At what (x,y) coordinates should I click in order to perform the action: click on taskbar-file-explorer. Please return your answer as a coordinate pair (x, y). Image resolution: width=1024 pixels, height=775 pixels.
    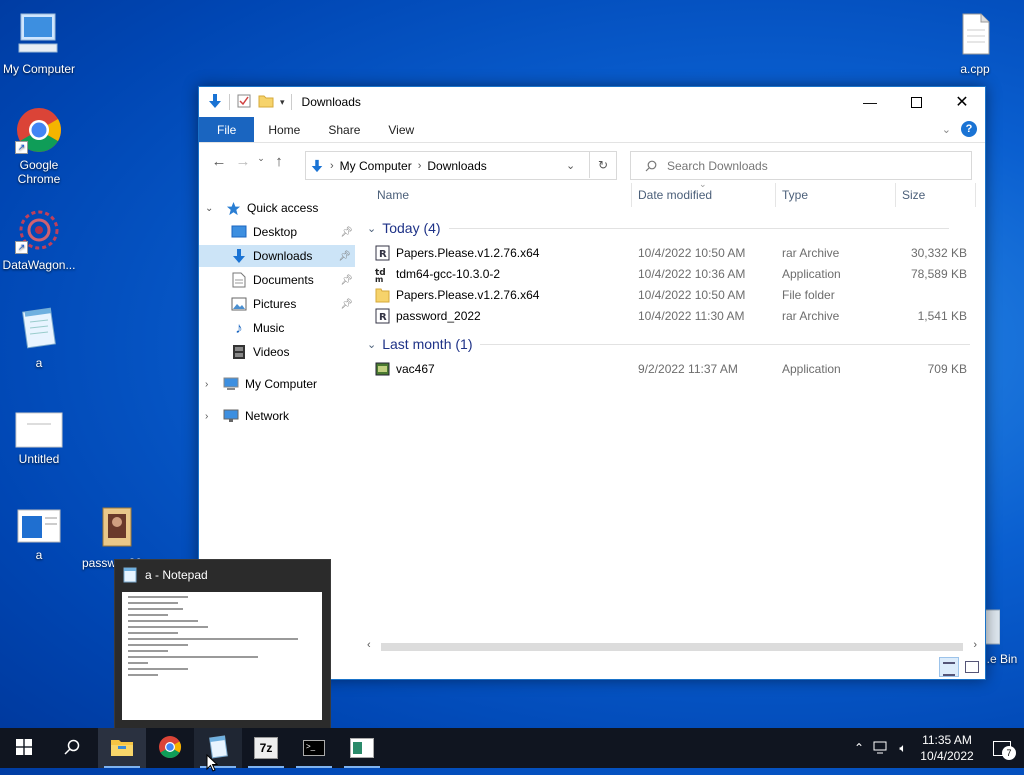
    Looking at the image, I should click on (122, 748).